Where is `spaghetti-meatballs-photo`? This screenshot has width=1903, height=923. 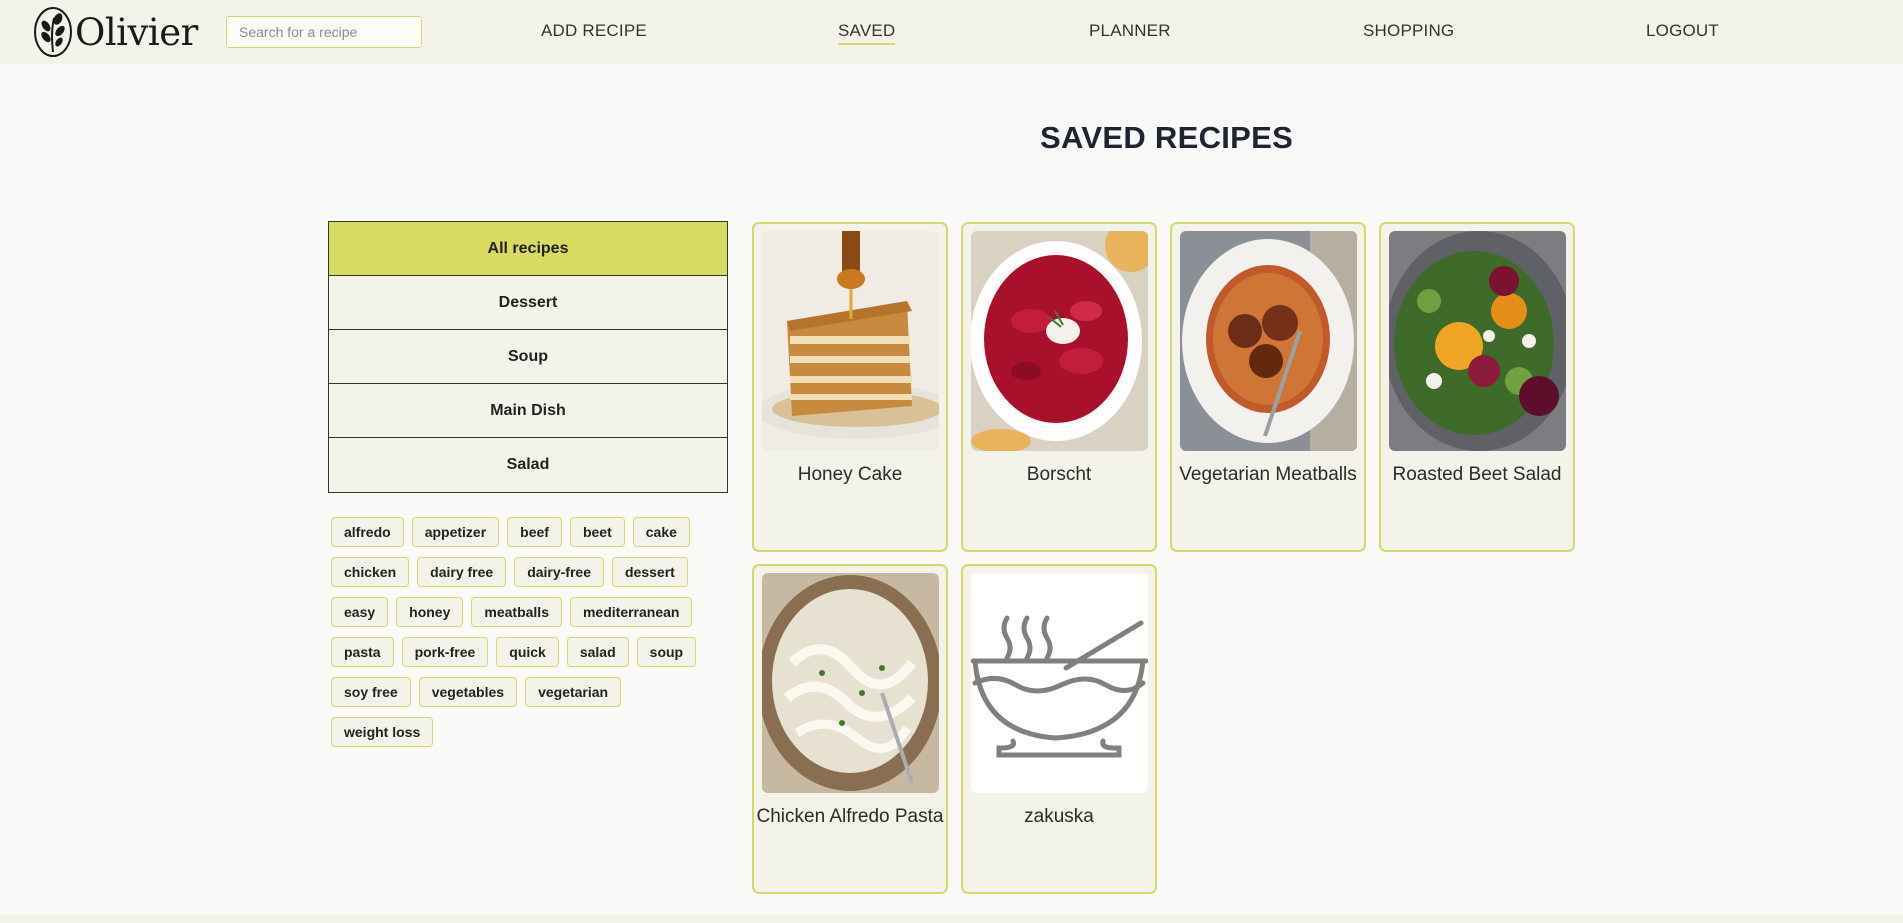 spaghetti-meatballs-photo is located at coordinates (1268, 341).